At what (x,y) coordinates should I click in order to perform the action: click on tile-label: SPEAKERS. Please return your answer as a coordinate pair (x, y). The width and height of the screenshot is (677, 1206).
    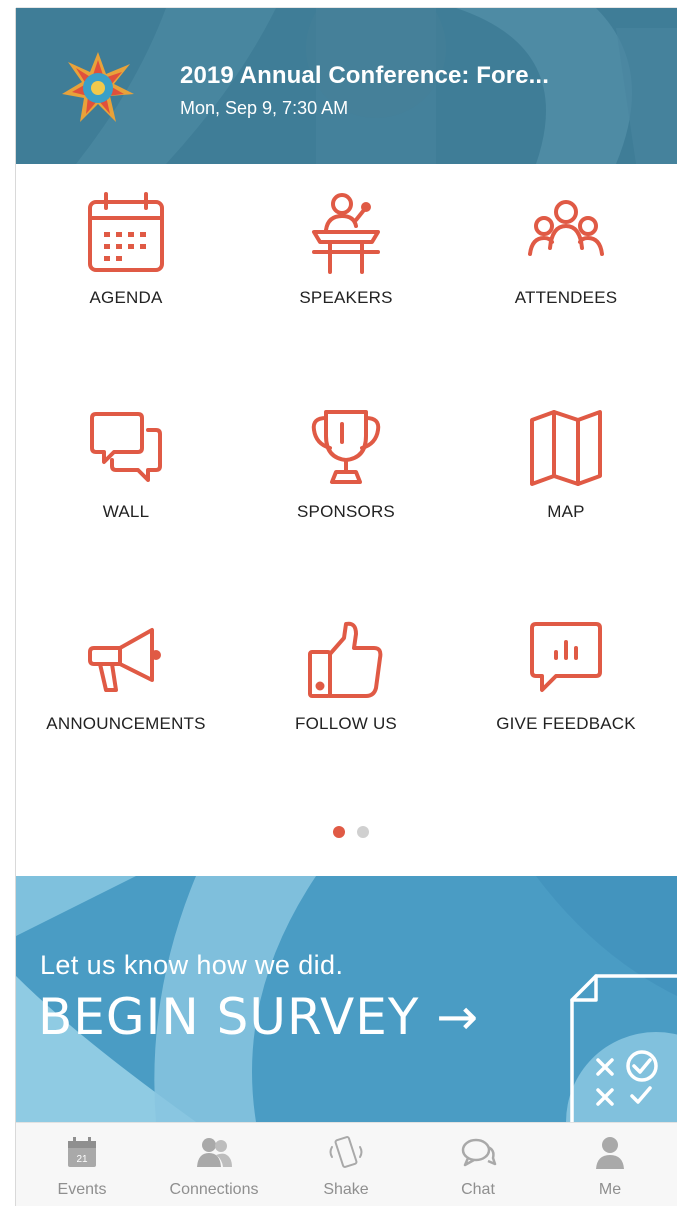
    Looking at the image, I should click on (346, 297).